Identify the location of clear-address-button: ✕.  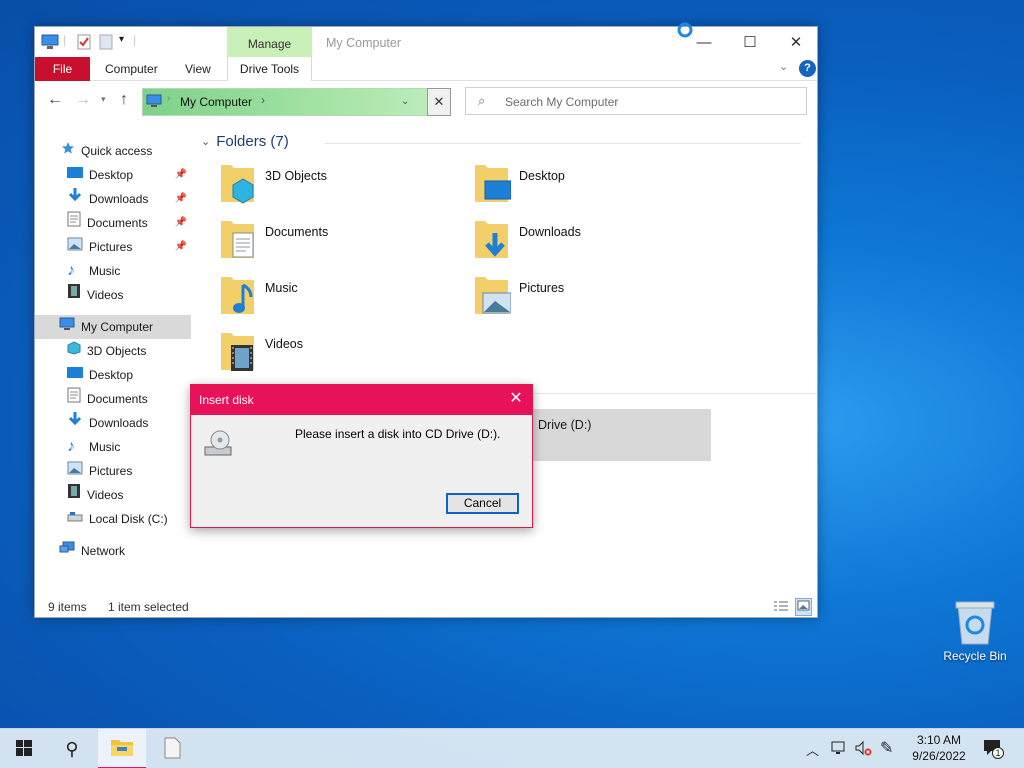
(439, 102).